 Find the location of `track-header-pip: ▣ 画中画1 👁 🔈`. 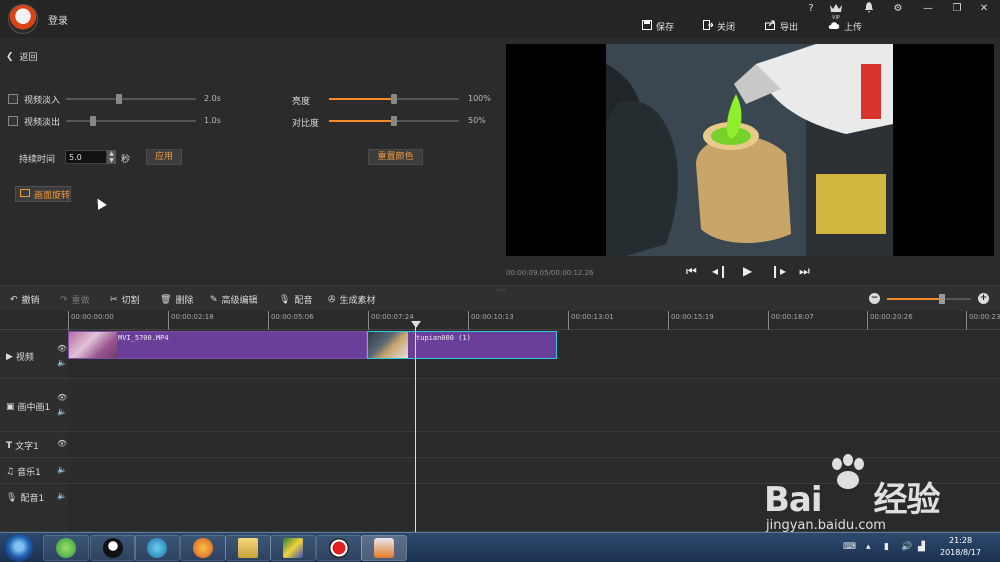

track-header-pip: ▣ 画中画1 👁 🔈 is located at coordinates (34, 405).